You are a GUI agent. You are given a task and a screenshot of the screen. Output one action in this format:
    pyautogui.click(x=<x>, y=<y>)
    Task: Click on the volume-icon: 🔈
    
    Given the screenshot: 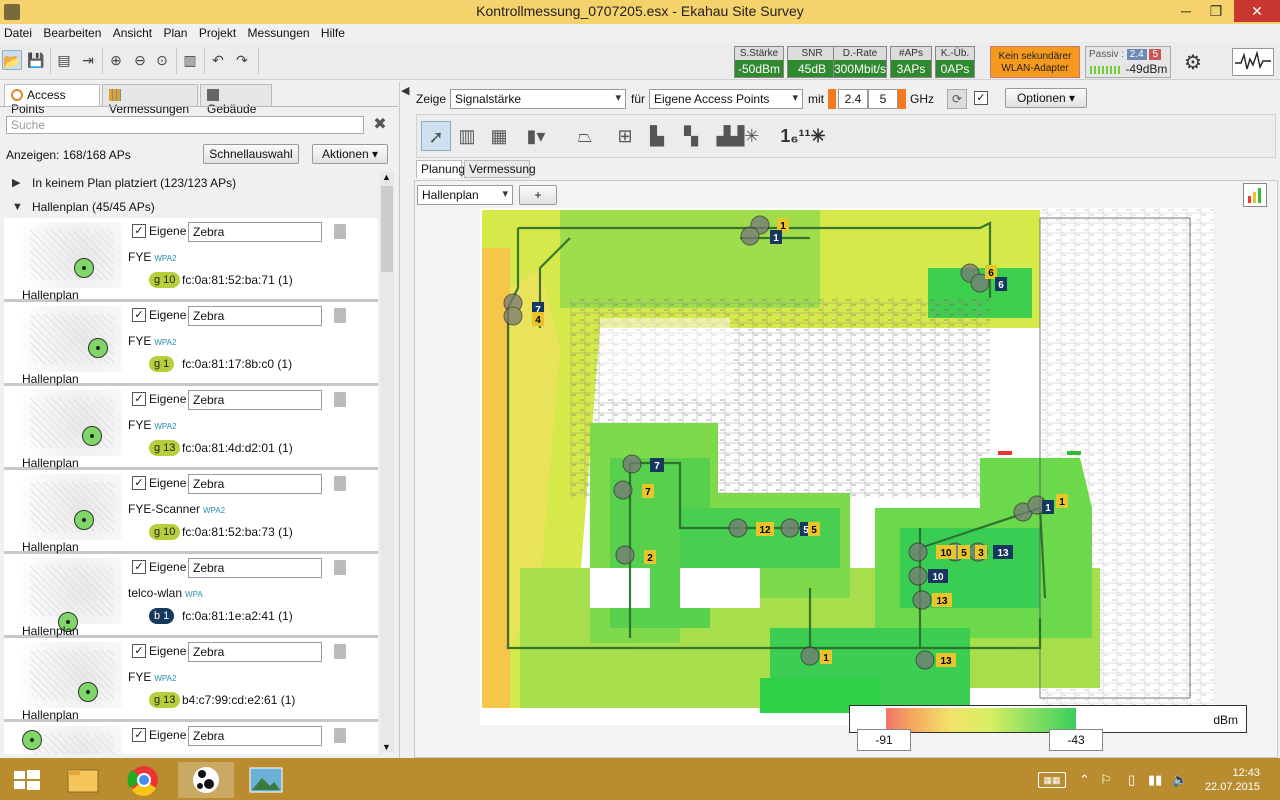 What is the action you would take?
    pyautogui.click(x=1180, y=780)
    